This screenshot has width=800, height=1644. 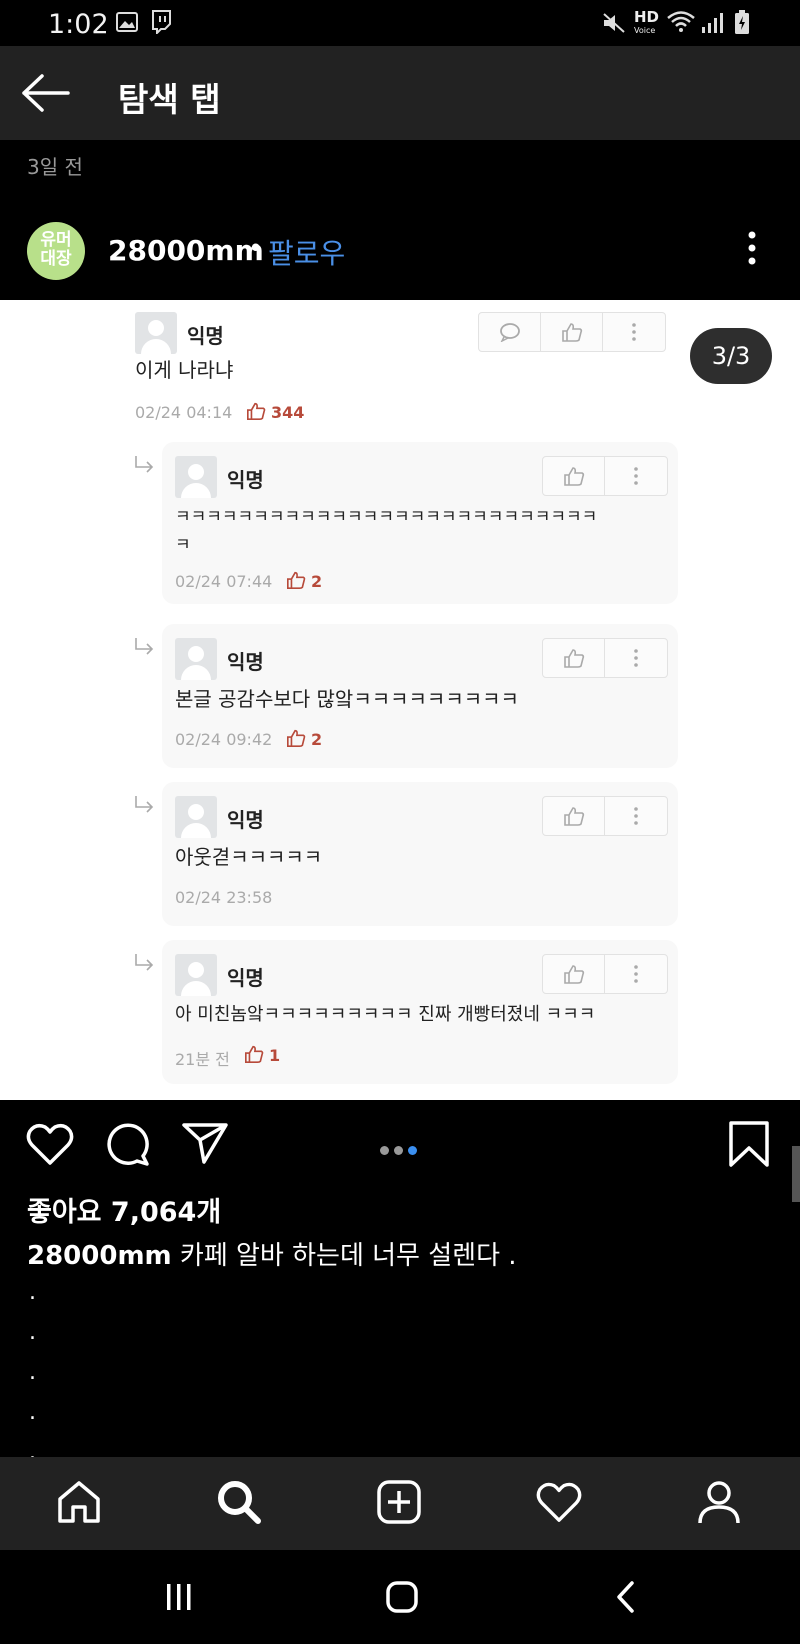 I want to click on caption-text: 카페 알바 하는데 너무 설렌다 ., so click(x=344, y=1256).